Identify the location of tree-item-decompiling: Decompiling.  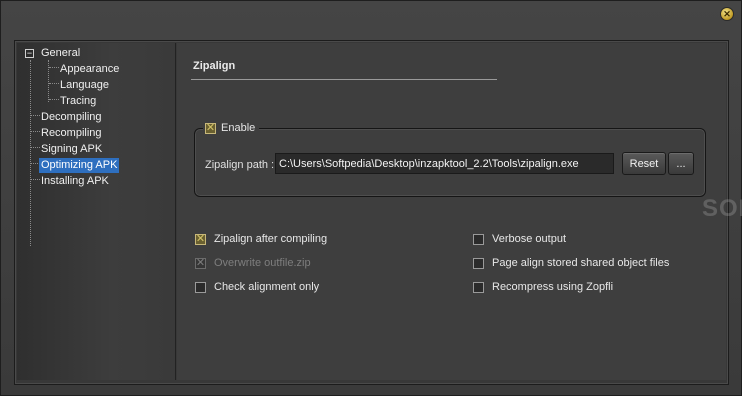
(71, 117).